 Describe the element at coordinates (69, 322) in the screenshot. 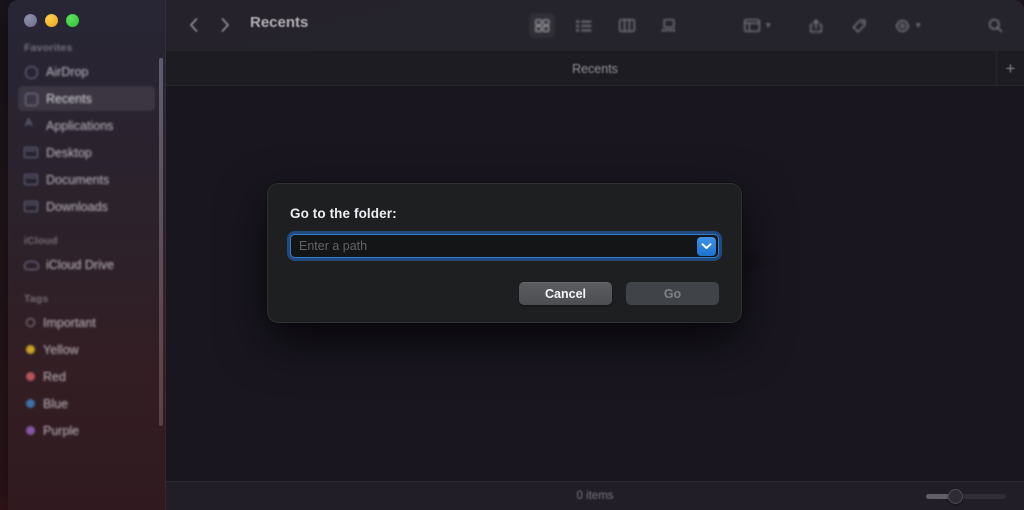

I see `sidebar-item-label: Important` at that location.